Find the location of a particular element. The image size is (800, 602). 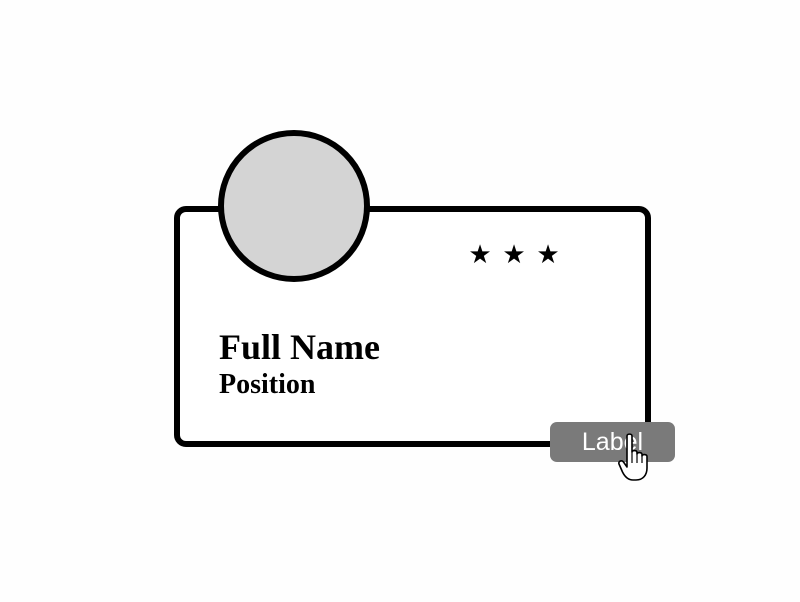

position-title: Position is located at coordinates (267, 384).